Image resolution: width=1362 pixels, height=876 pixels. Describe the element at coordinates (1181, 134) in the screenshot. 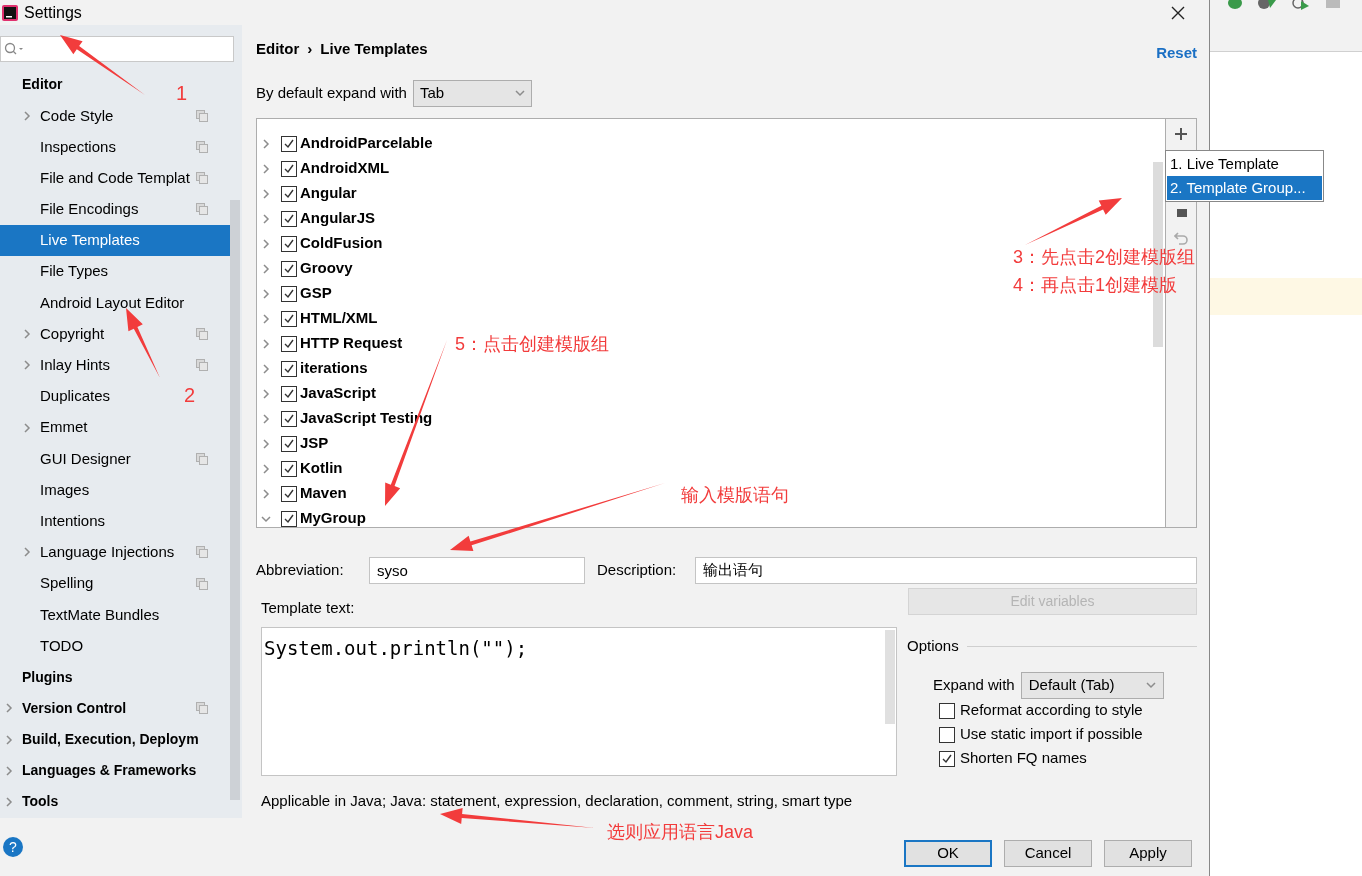

I see `add-icon` at that location.